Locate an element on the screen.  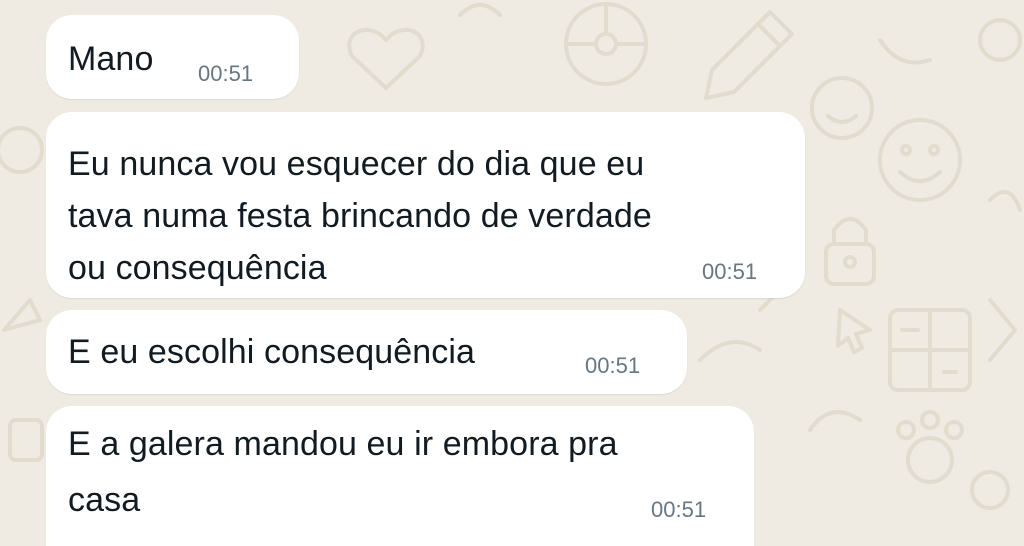
steering-wheel-doodle-icon is located at coordinates (606, 44).